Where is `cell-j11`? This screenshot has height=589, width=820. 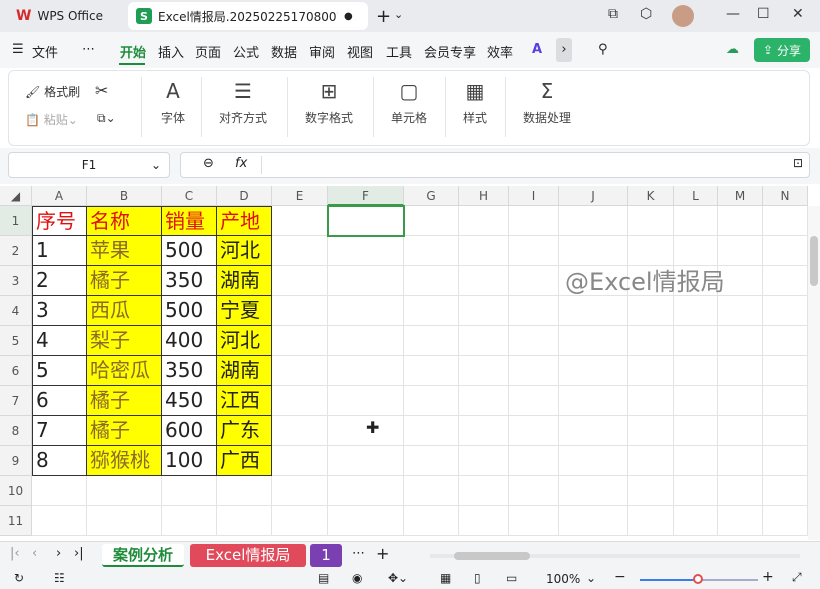
cell-j11 is located at coordinates (593, 521).